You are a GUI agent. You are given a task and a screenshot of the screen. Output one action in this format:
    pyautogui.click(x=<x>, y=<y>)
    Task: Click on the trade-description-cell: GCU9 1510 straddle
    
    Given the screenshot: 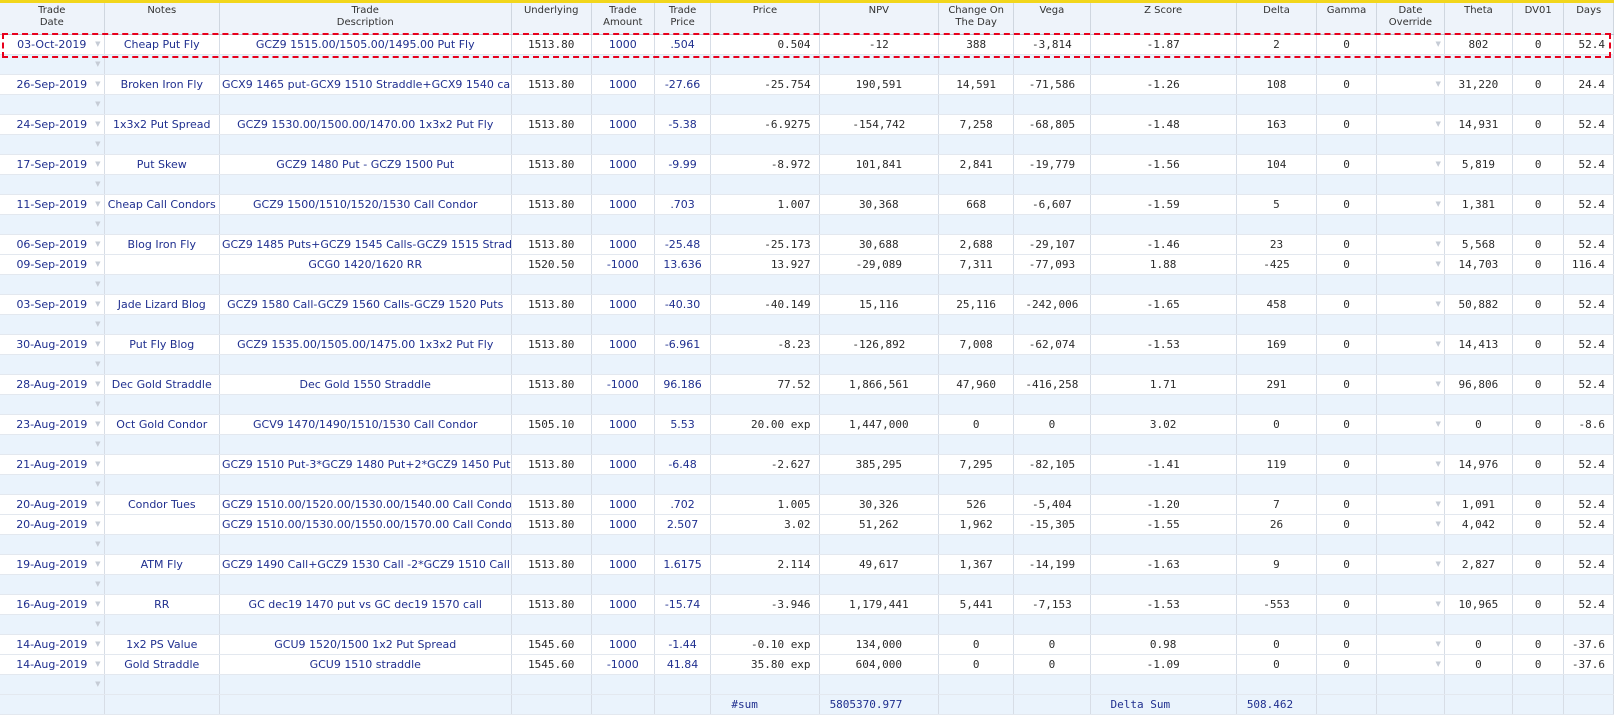 What is the action you would take?
    pyautogui.click(x=365, y=664)
    